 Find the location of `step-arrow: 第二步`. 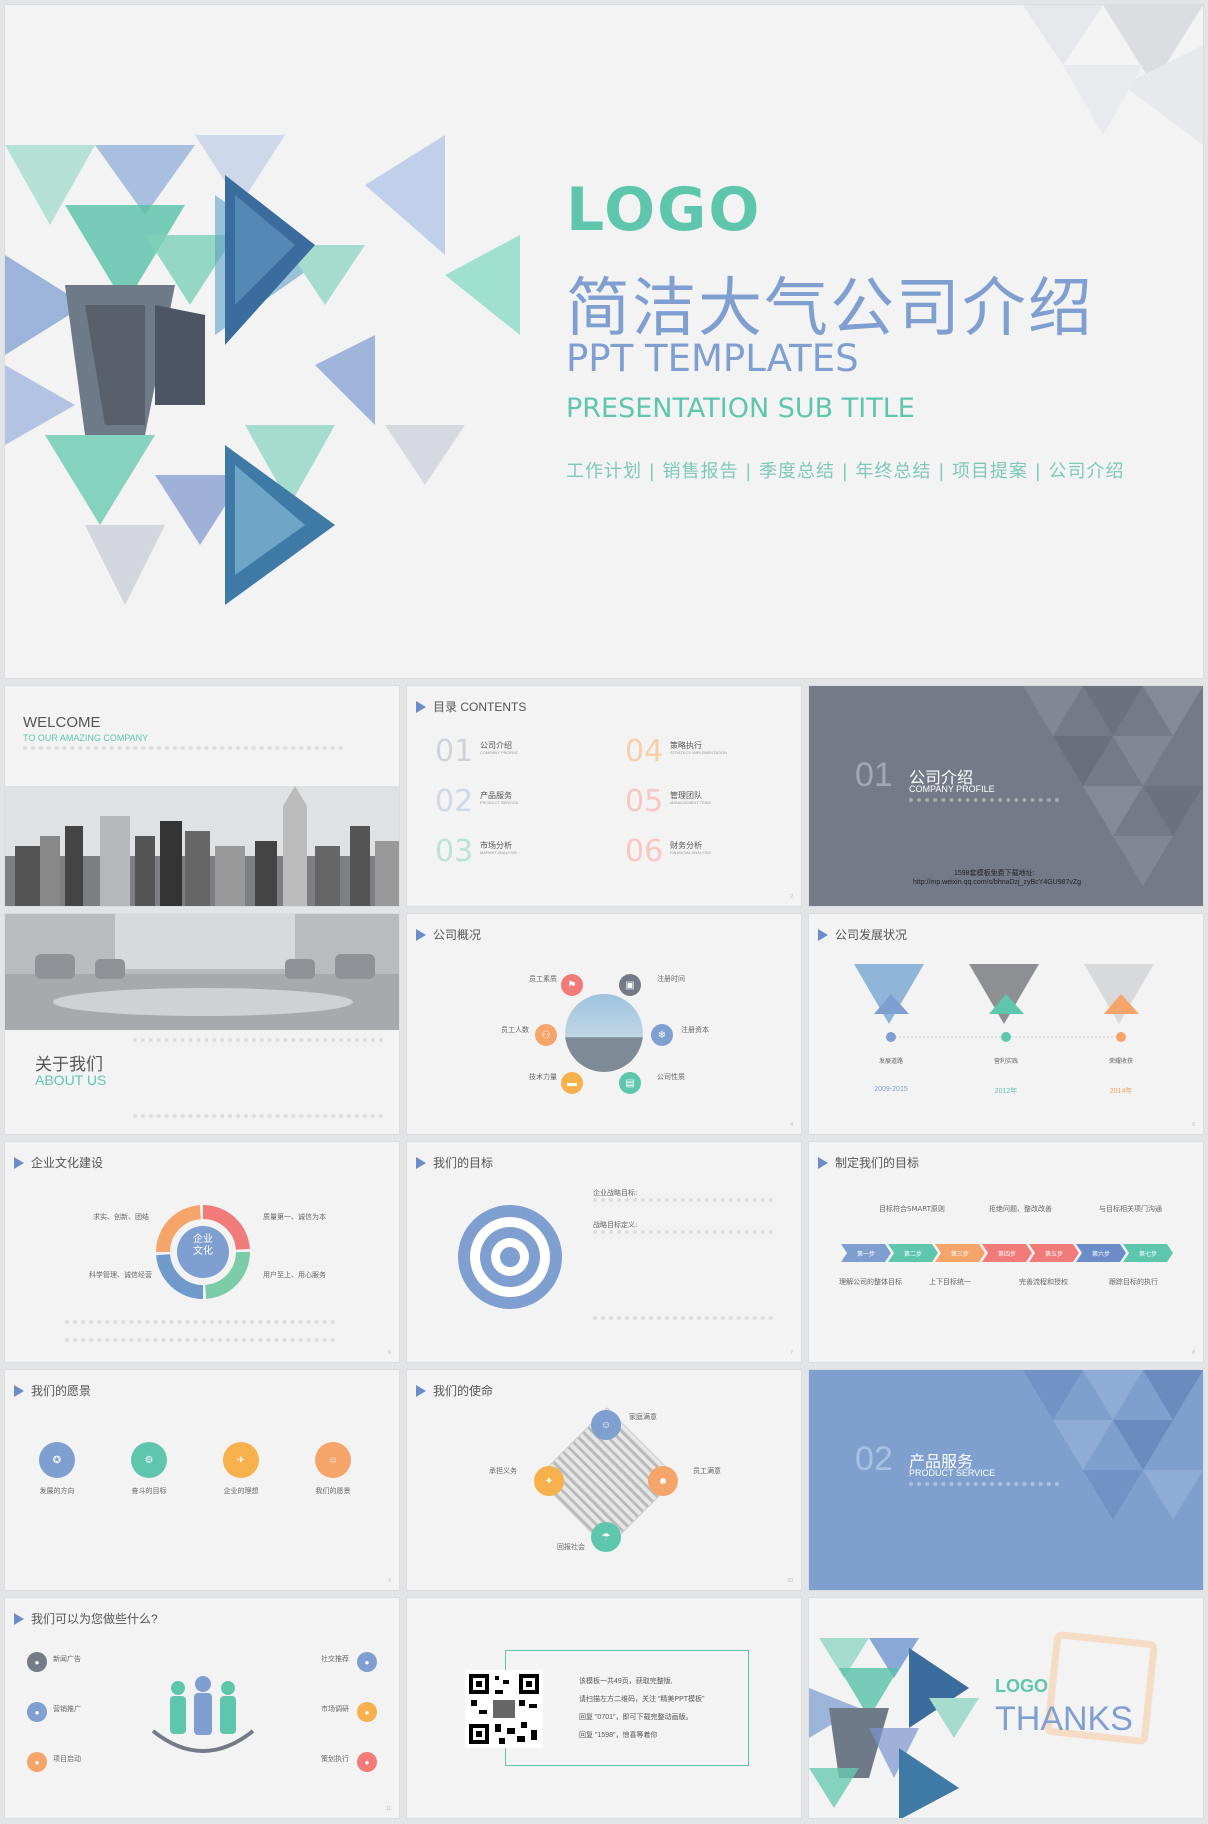

step-arrow: 第二步 is located at coordinates (913, 1253).